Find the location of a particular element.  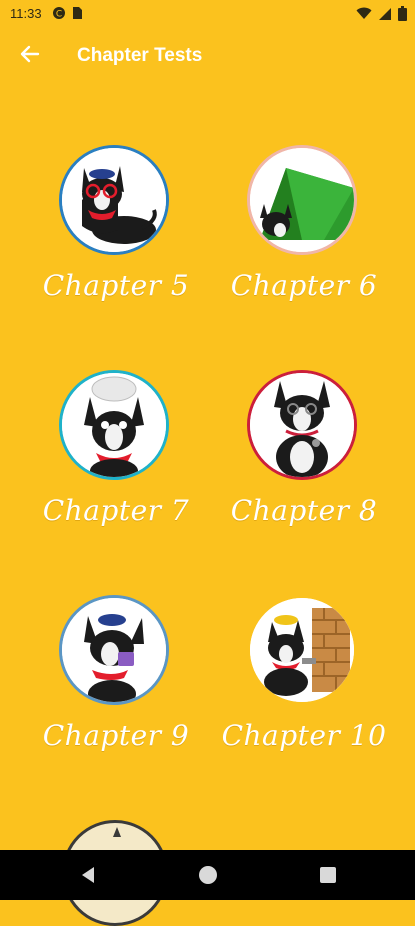

nav-recents-button is located at coordinates (328, 875).